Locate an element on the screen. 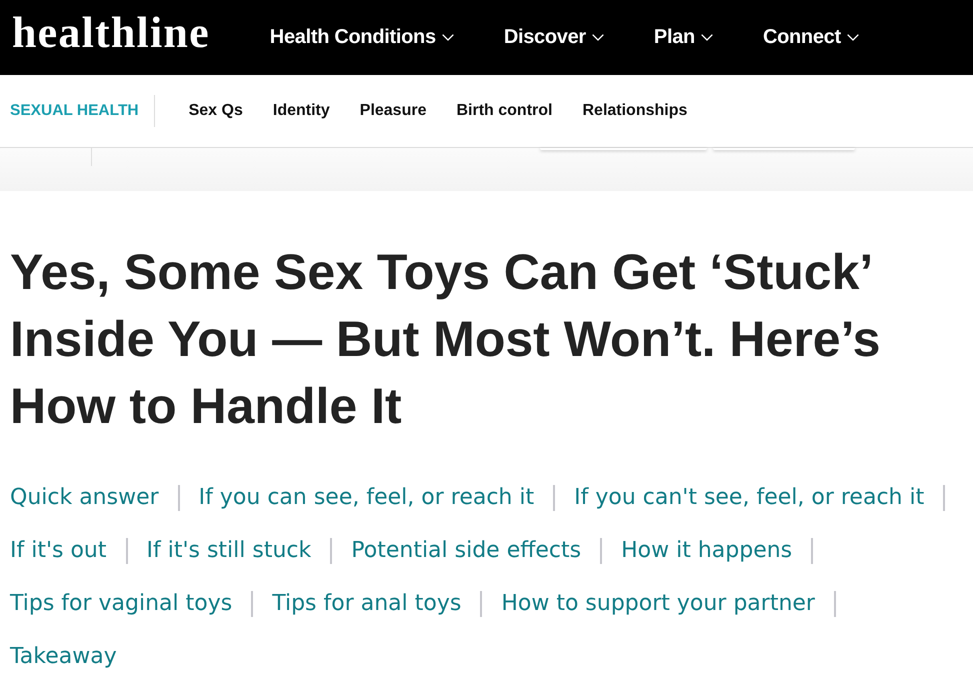 Image resolution: width=973 pixels, height=686 pixels. table-of-contents-link: Quick answer is located at coordinates (84, 497).